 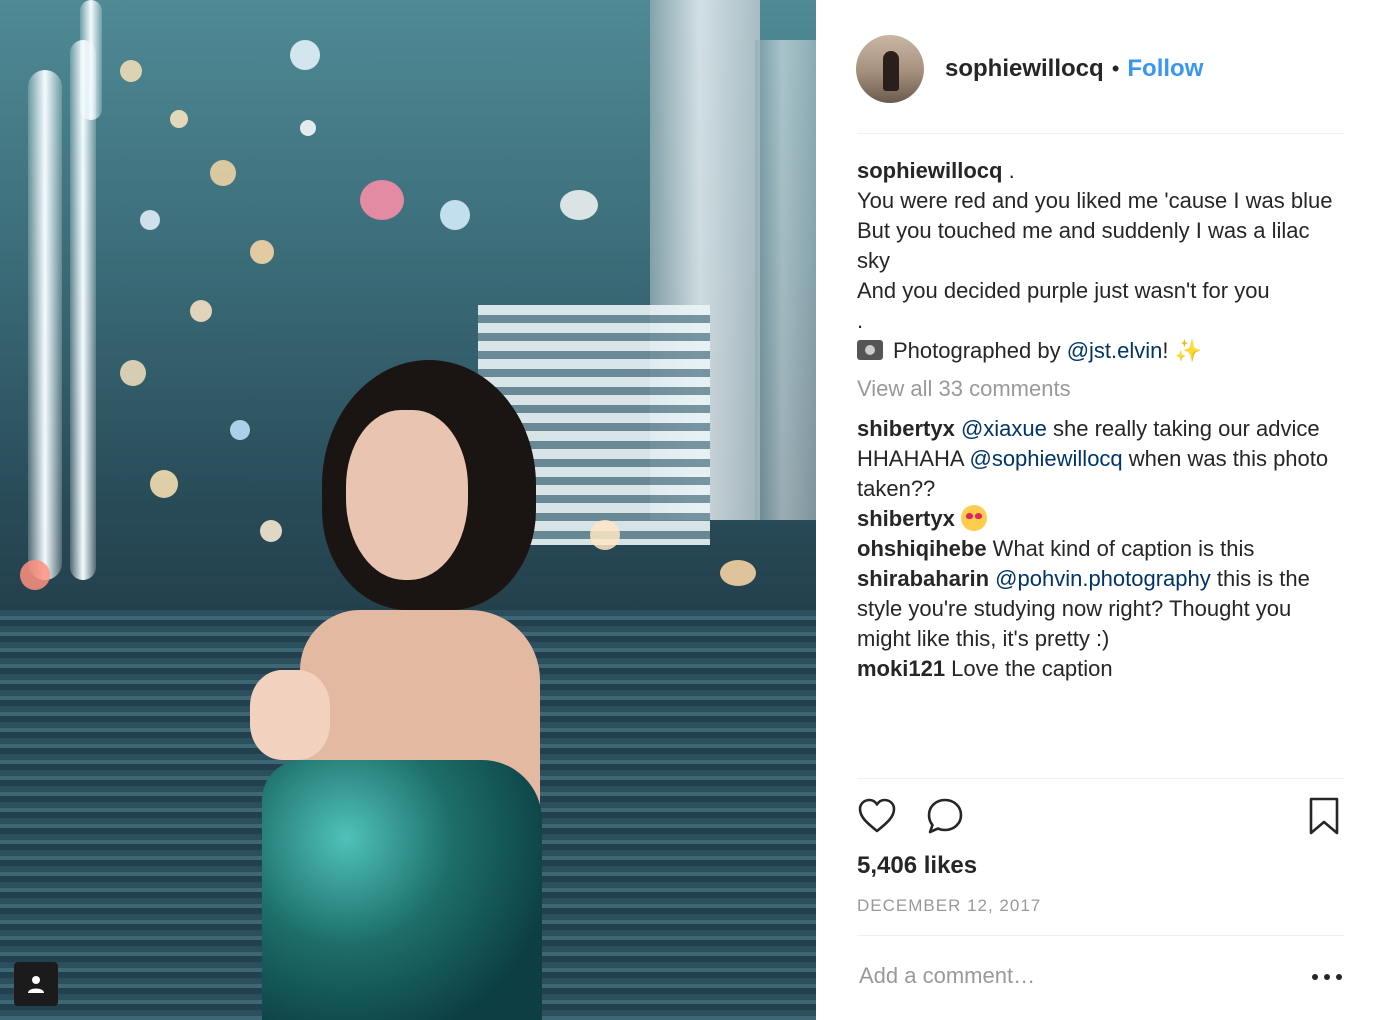 What do you see at coordinates (402, 890) in the screenshot?
I see `photo-person-dress` at bounding box center [402, 890].